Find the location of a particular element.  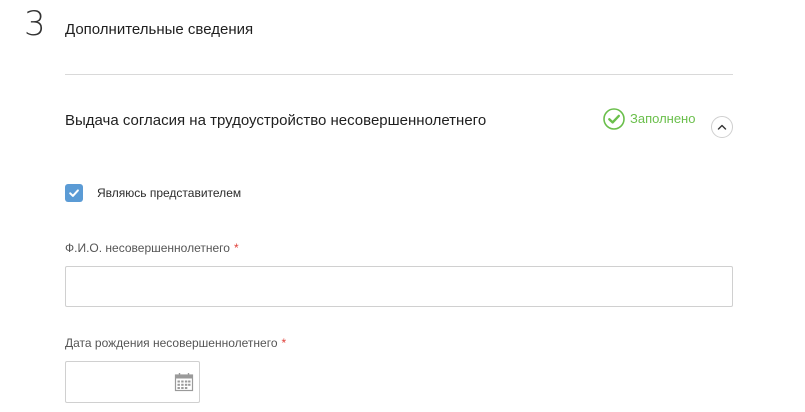

representative-row: Являюсь представителем is located at coordinates (153, 193).